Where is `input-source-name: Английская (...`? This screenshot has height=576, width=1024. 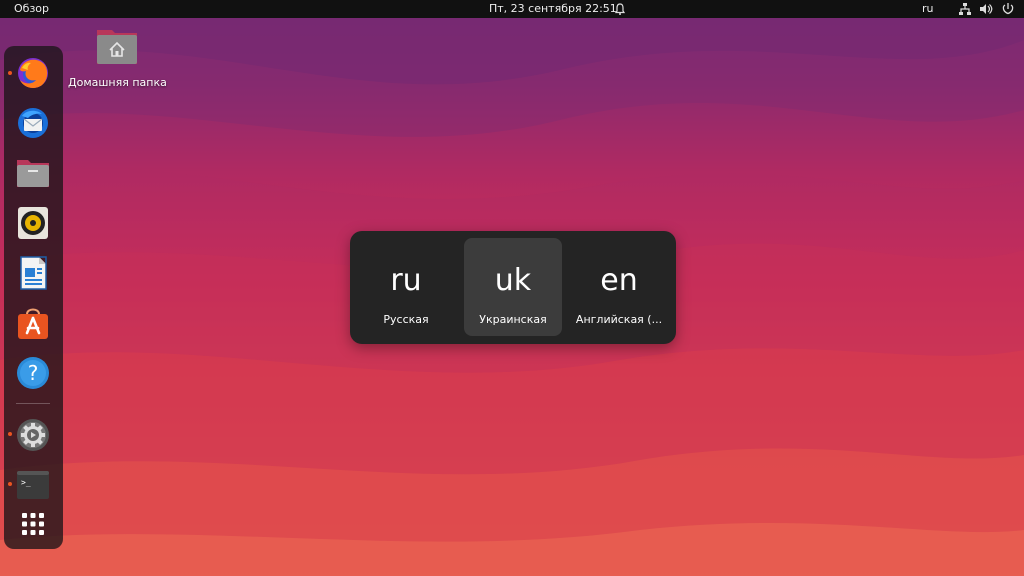
input-source-name: Английская (... is located at coordinates (619, 319).